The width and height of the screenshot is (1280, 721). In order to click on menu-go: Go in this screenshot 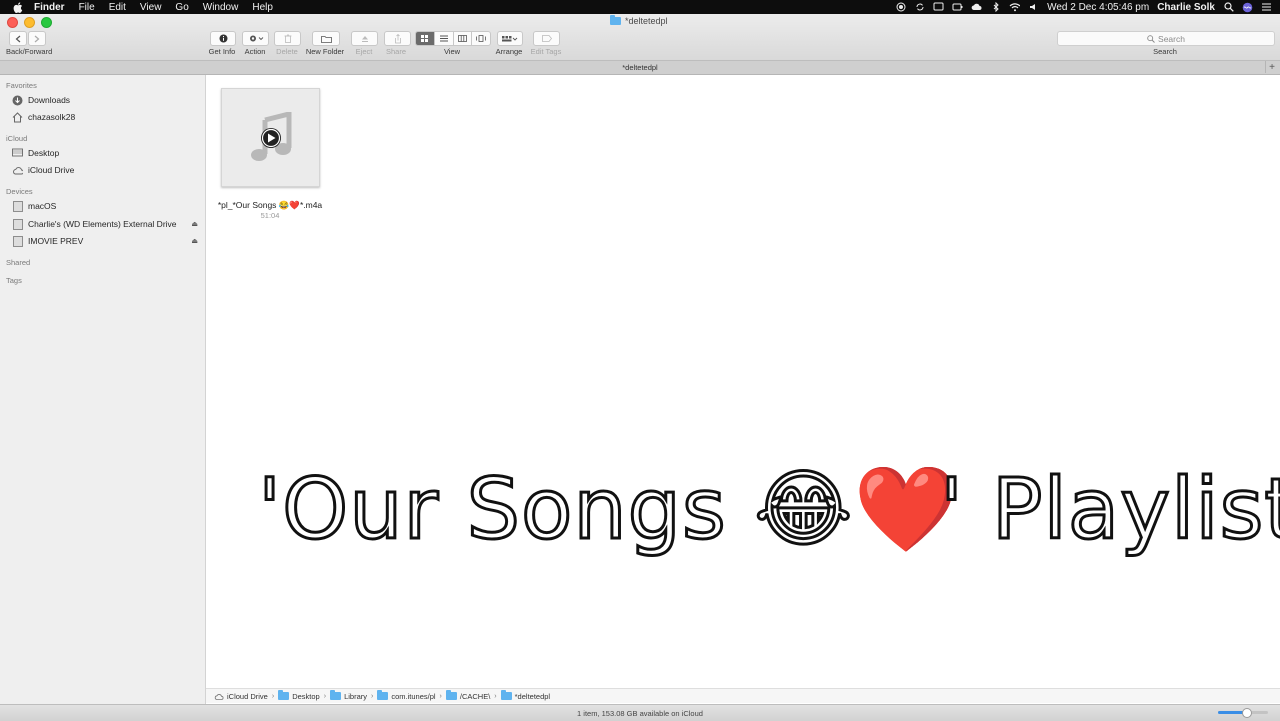, I will do `click(181, 7)`.